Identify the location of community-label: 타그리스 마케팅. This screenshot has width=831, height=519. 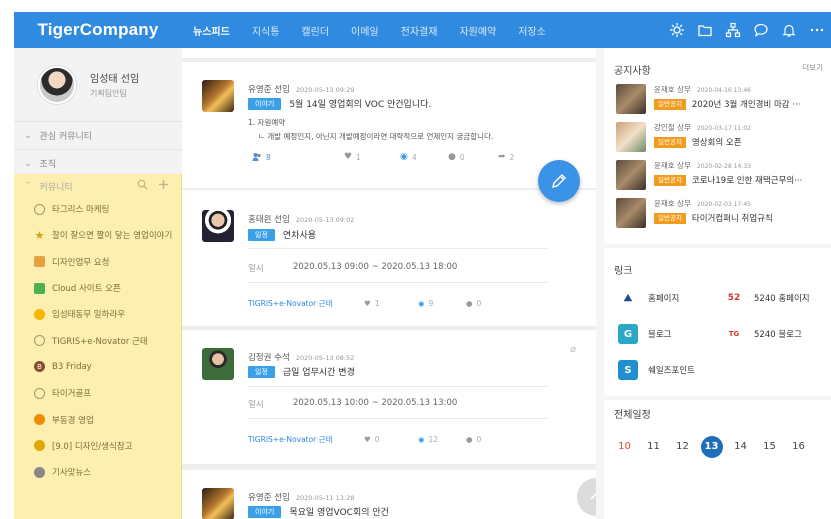
(81, 210).